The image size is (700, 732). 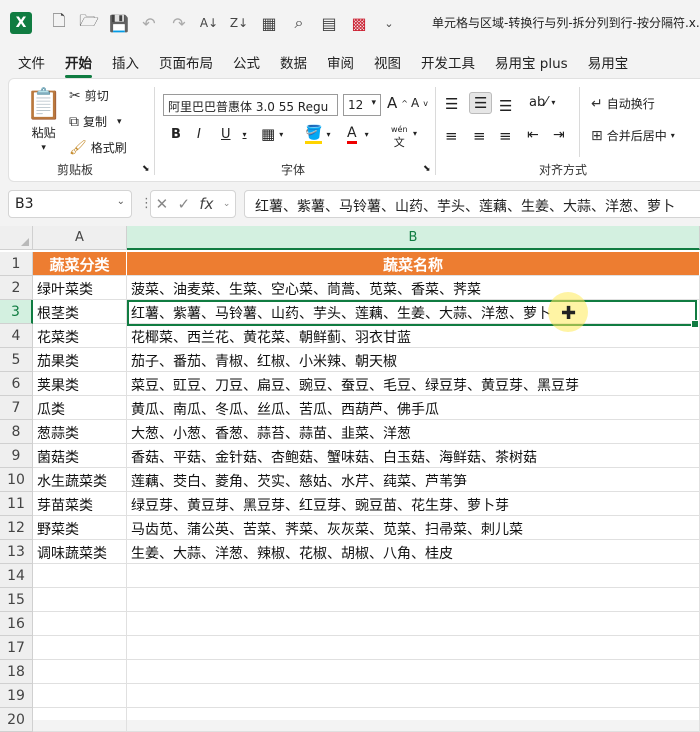 I want to click on new-file-icon: 🗋, so click(x=59, y=23).